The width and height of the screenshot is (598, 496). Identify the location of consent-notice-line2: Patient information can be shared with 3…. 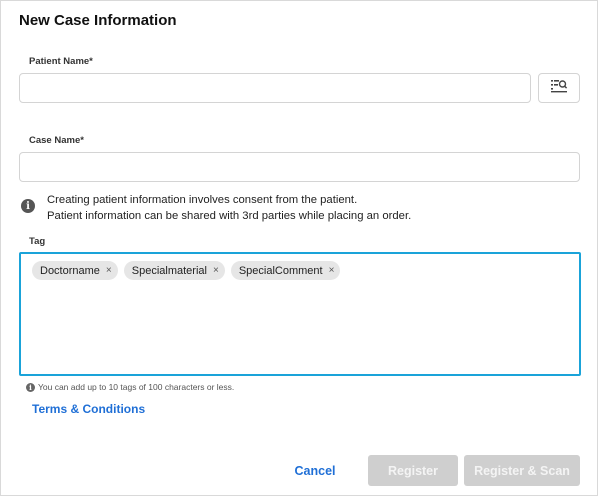
(229, 216).